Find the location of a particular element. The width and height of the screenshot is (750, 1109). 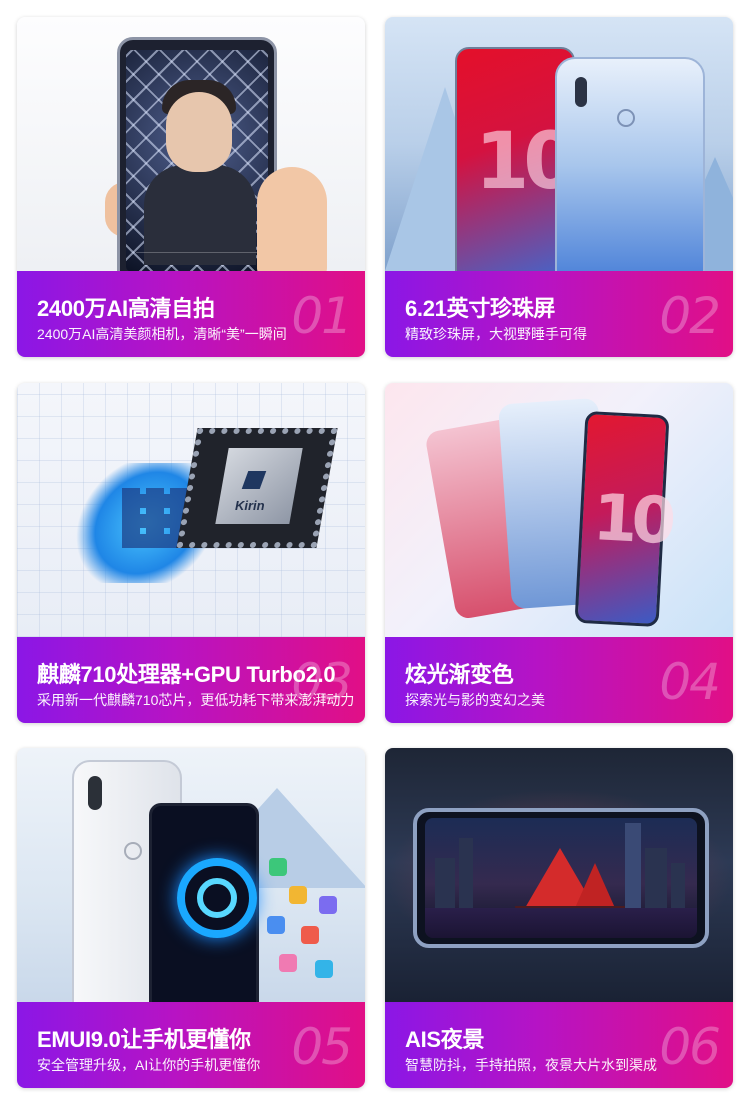

feature-number: 04 is located at coordinates (690, 682).